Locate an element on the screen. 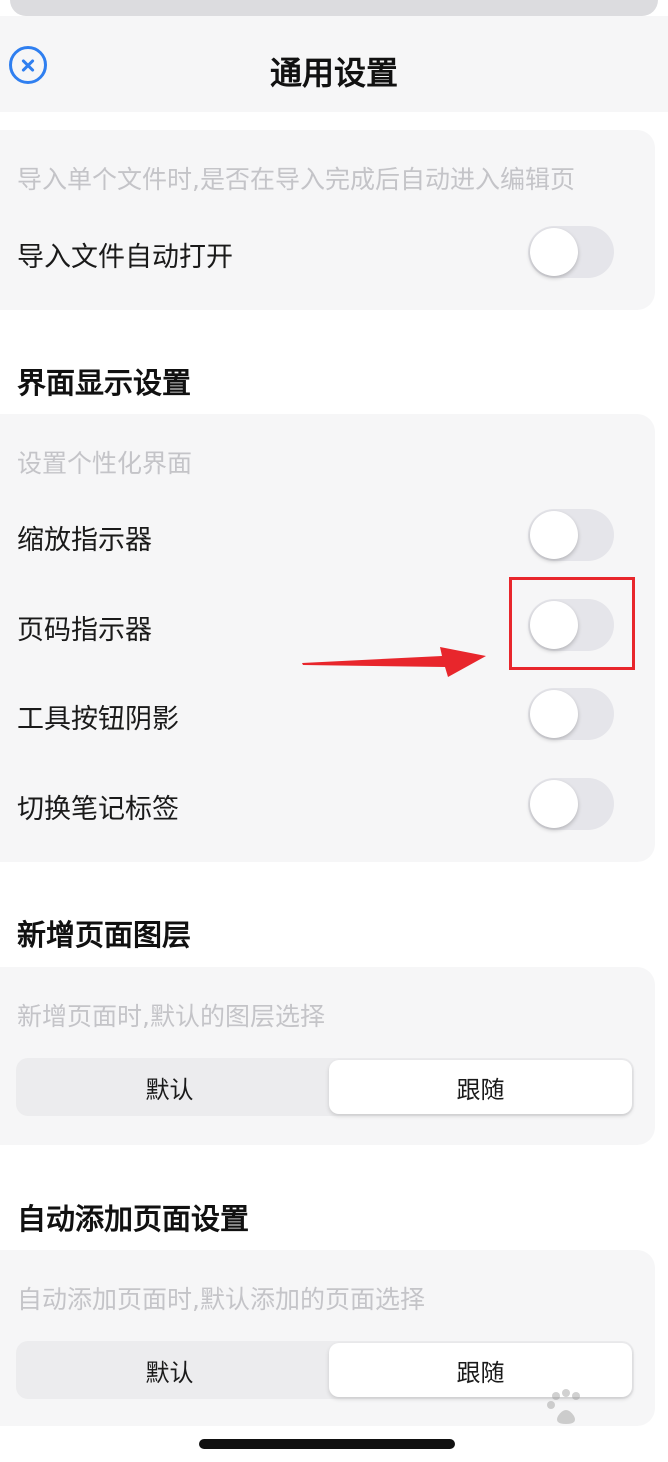 This screenshot has height=1462, width=668. page-number-indicator-label: 页码指示器 is located at coordinates (84, 630).